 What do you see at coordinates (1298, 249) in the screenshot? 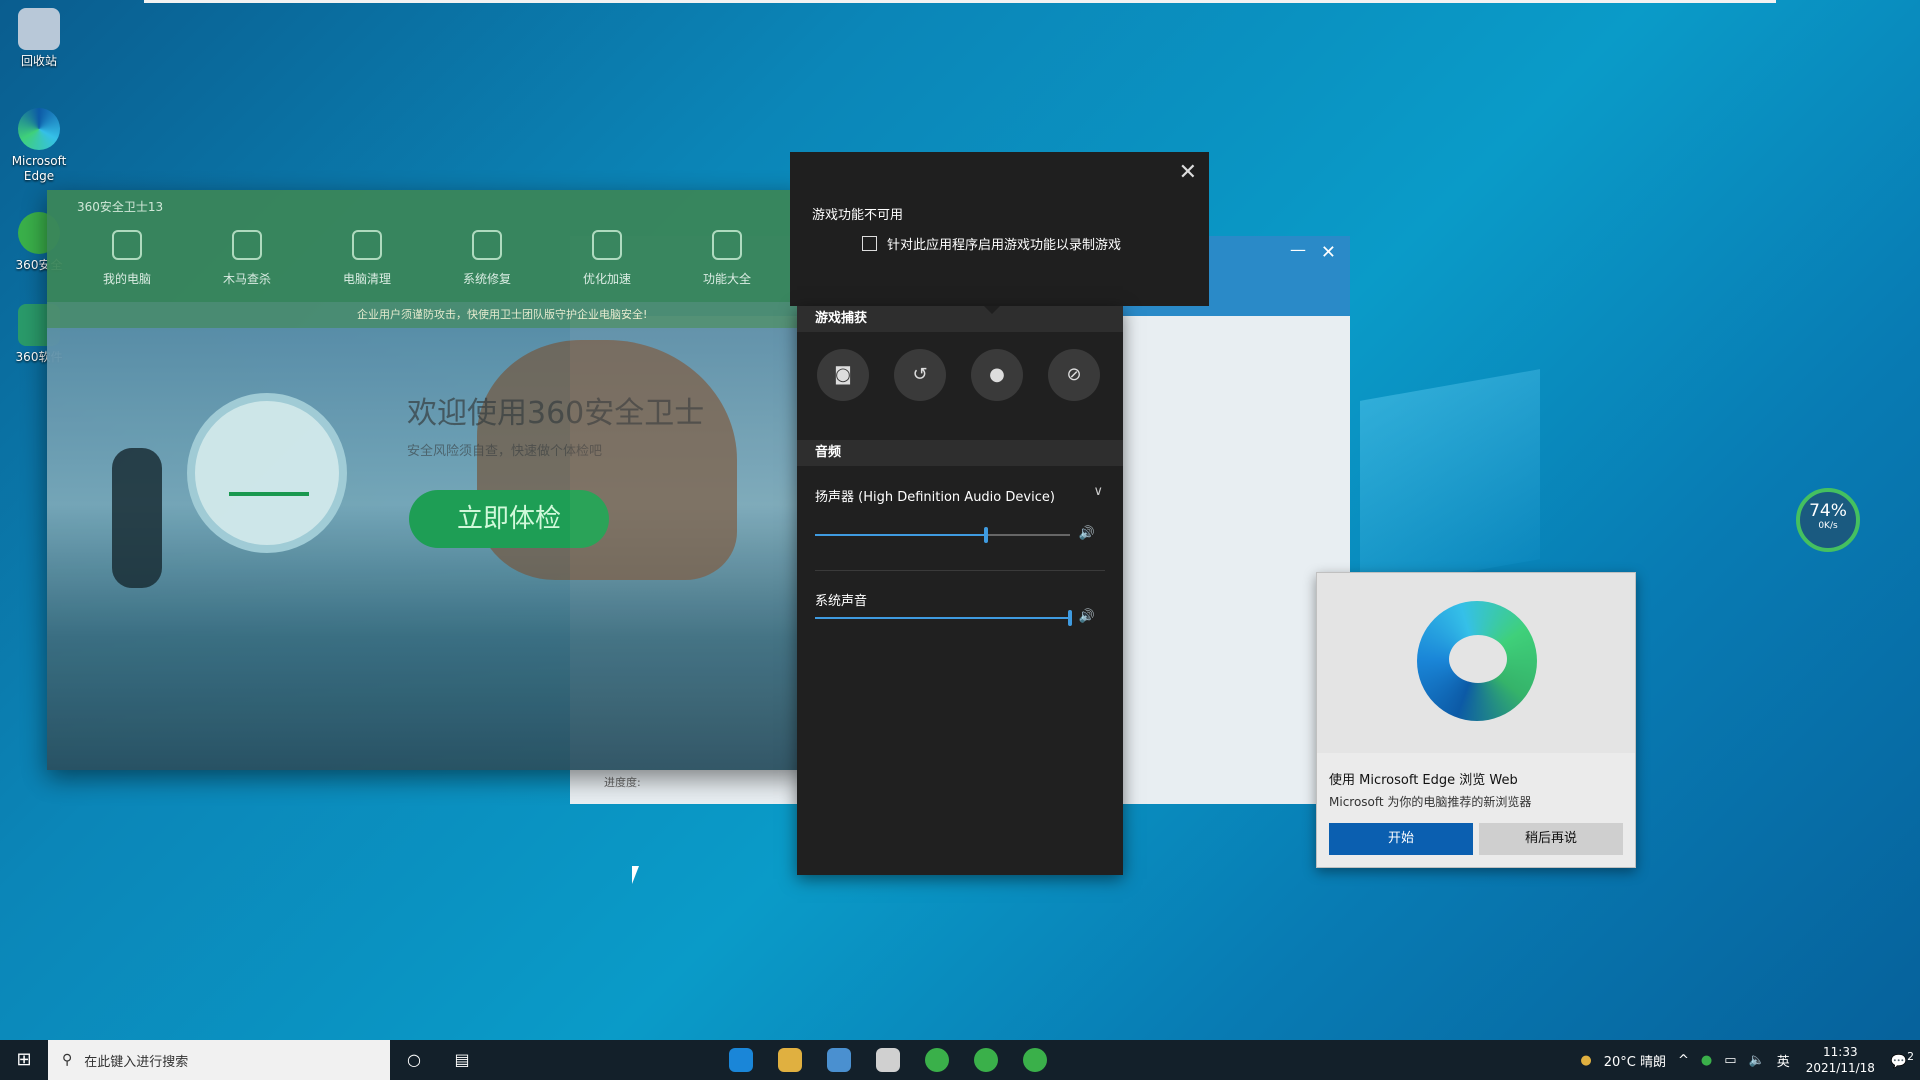
I see `minimize-icon: —` at bounding box center [1298, 249].